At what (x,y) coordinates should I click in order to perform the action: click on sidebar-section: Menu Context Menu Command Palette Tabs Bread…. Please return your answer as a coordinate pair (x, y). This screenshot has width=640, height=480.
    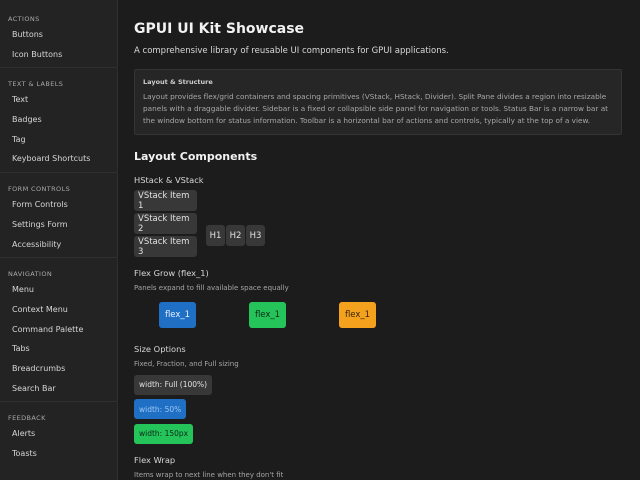
    Looking at the image, I should click on (58, 341).